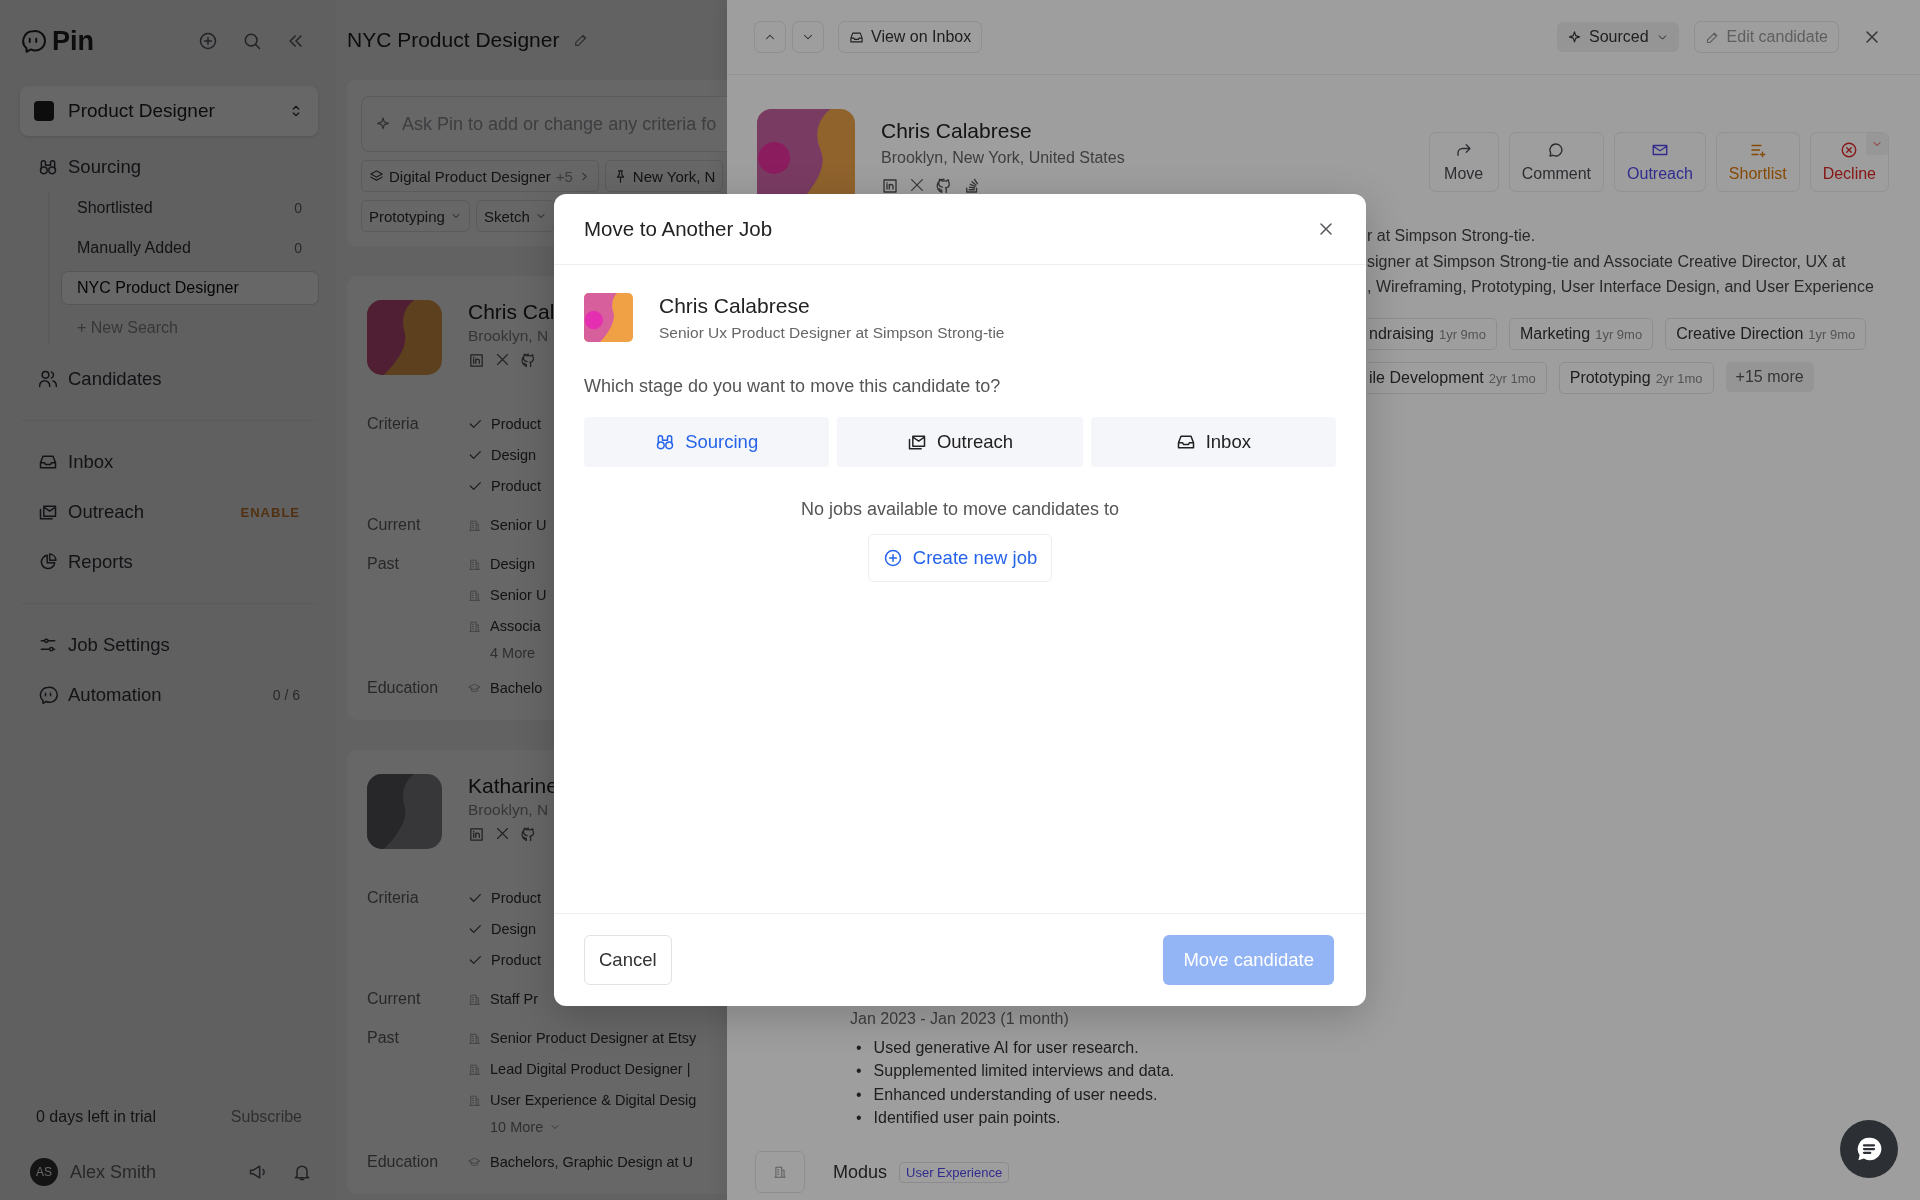 This screenshot has width=1920, height=1200. Describe the element at coordinates (516, 688) in the screenshot. I see `section-item: Bachelo` at that location.